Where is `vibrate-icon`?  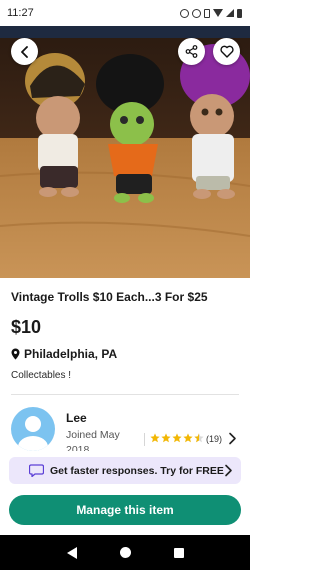
vibrate-icon is located at coordinates (207, 13).